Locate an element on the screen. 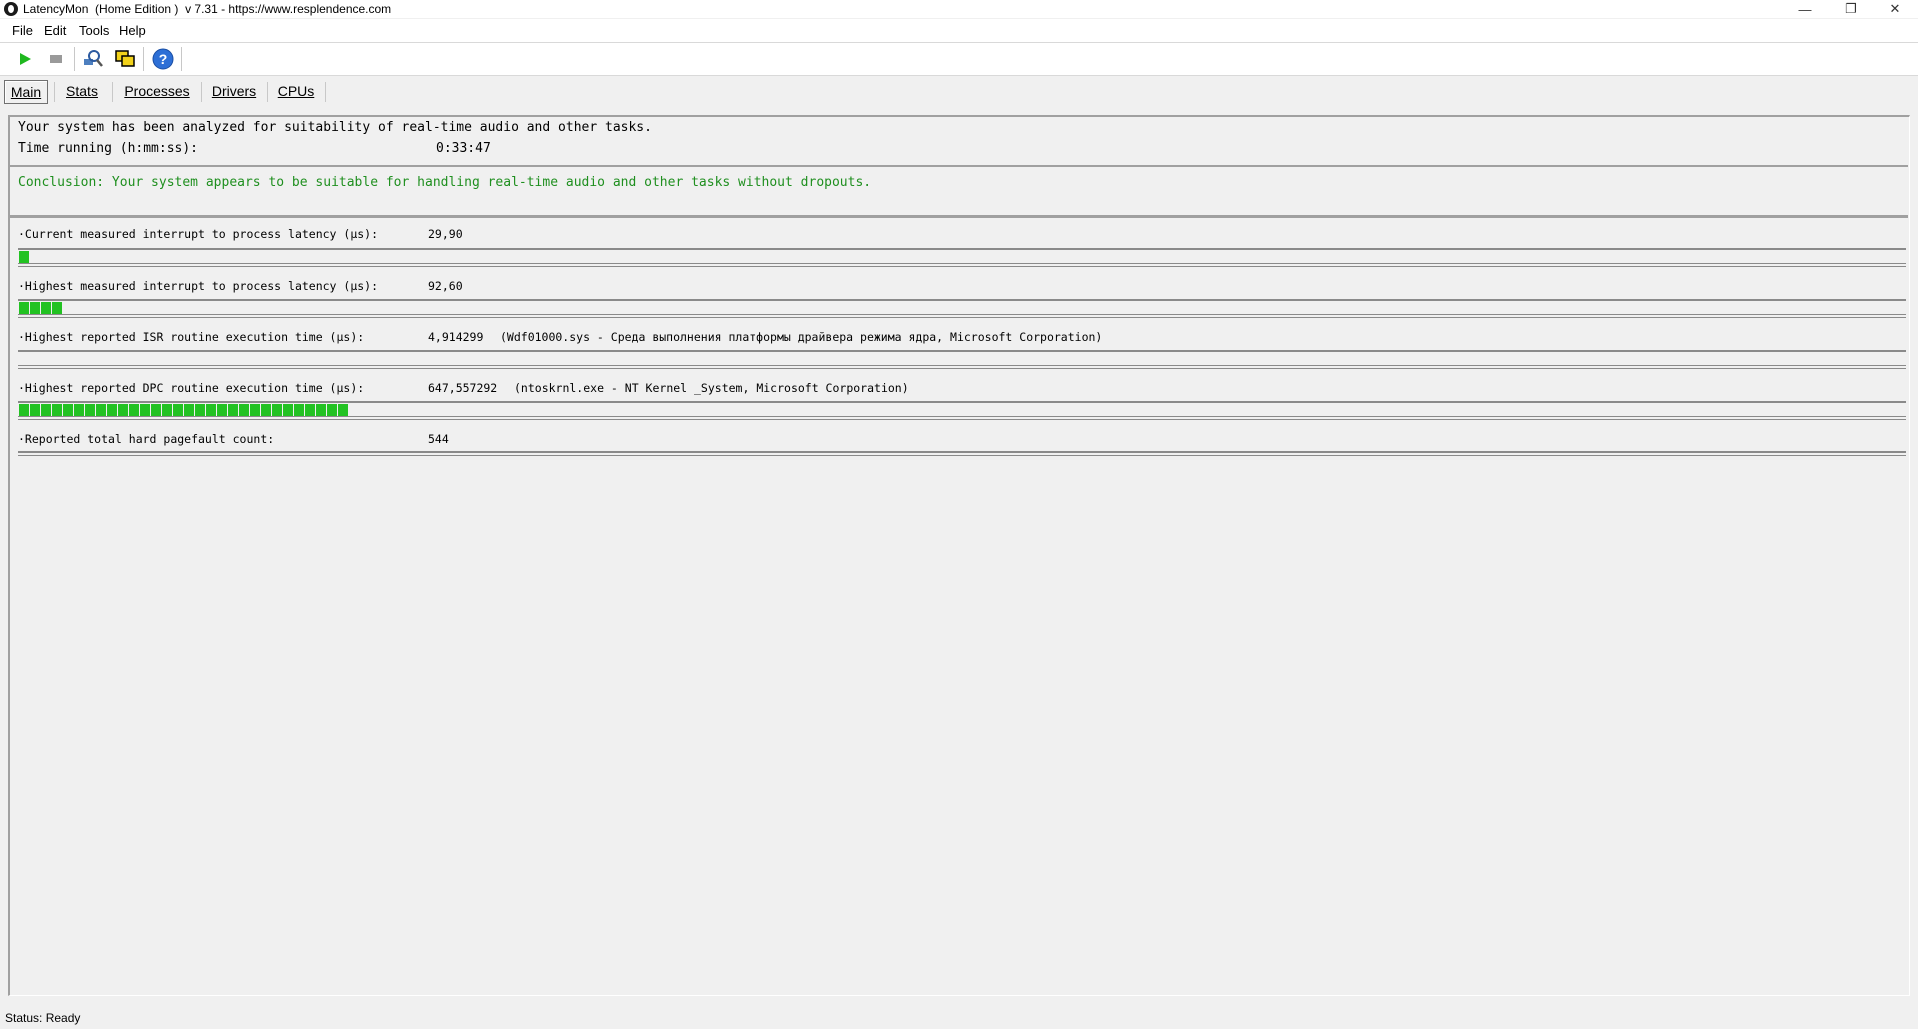  tab-stats: Stats is located at coordinates (82, 91).